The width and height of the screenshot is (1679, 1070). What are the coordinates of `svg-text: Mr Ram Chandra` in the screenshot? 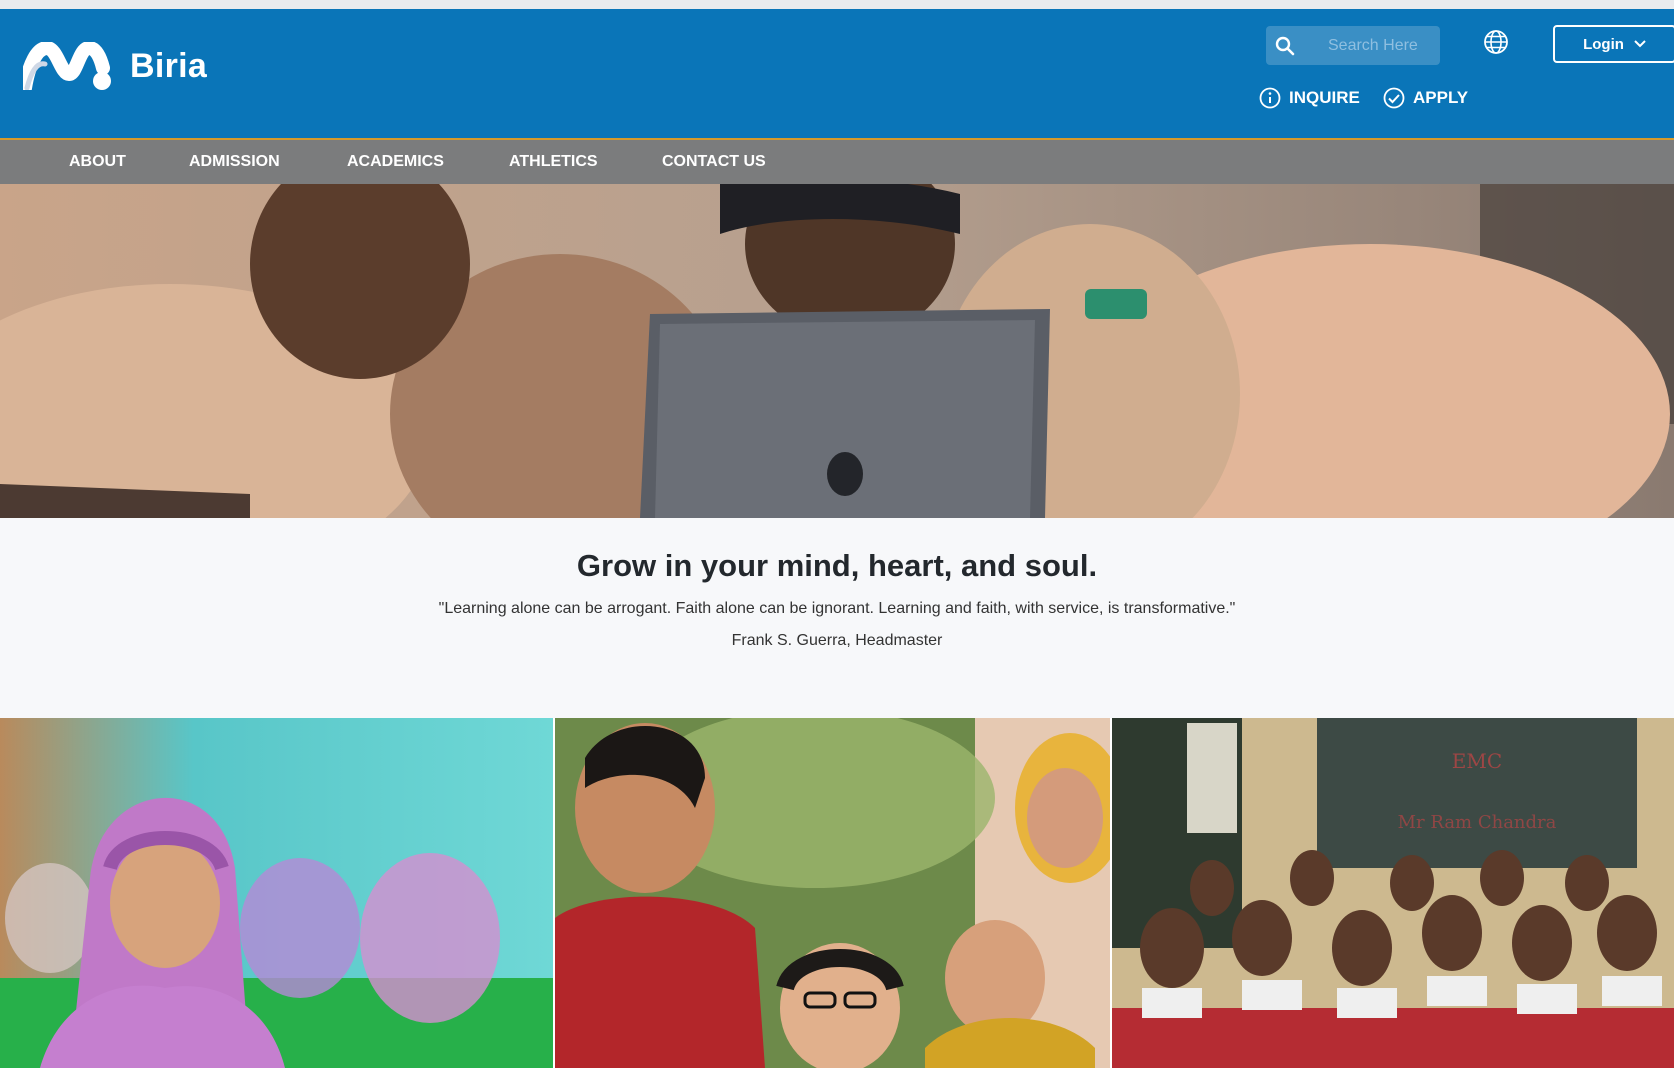 It's located at (1477, 822).